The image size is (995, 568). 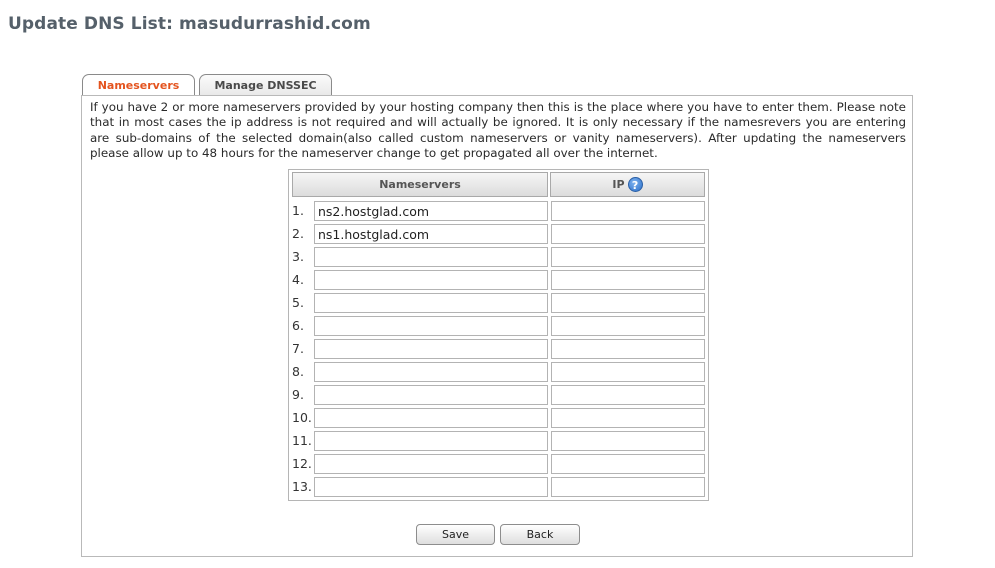 I want to click on table-row: 10., so click(x=498, y=418).